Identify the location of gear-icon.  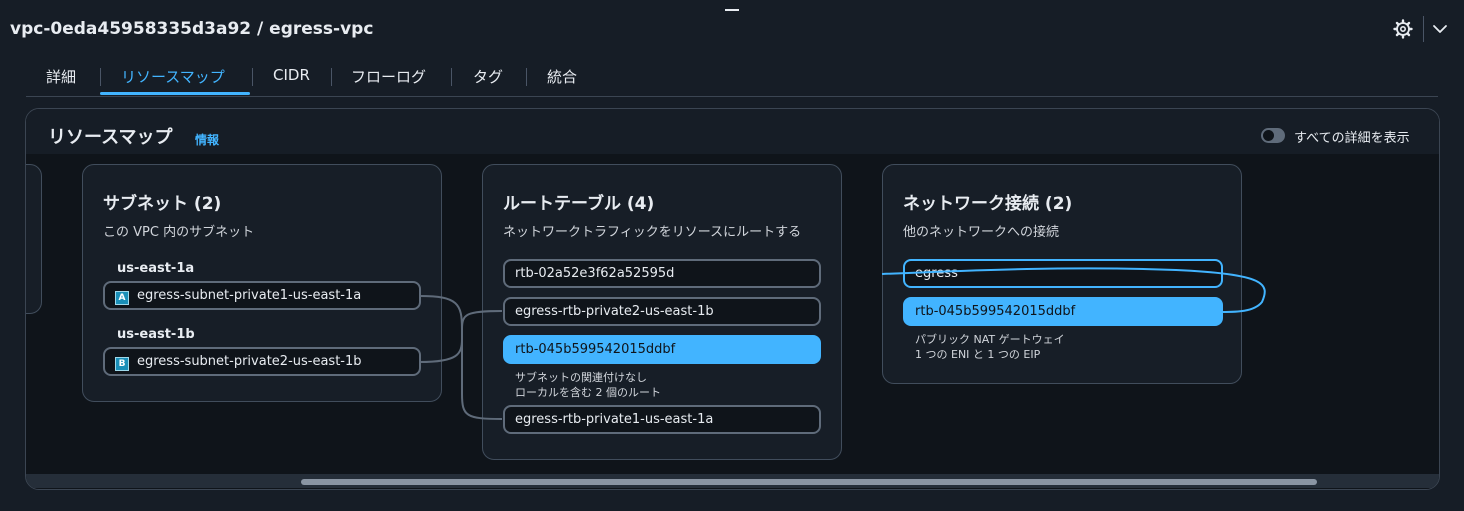
(1403, 29).